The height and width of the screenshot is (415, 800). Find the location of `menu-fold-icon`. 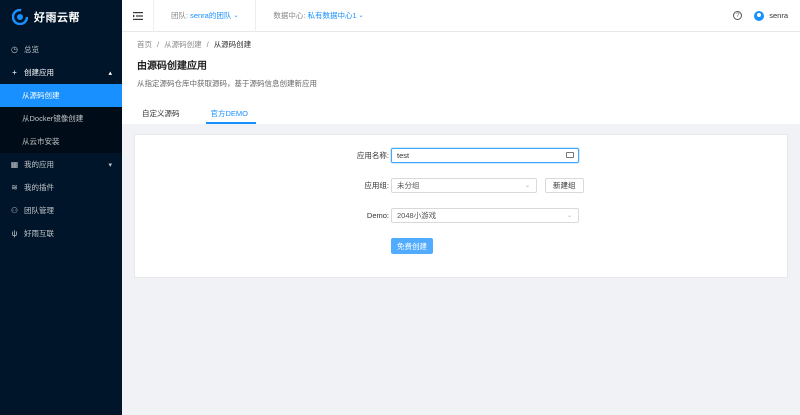

menu-fold-icon is located at coordinates (137, 15).